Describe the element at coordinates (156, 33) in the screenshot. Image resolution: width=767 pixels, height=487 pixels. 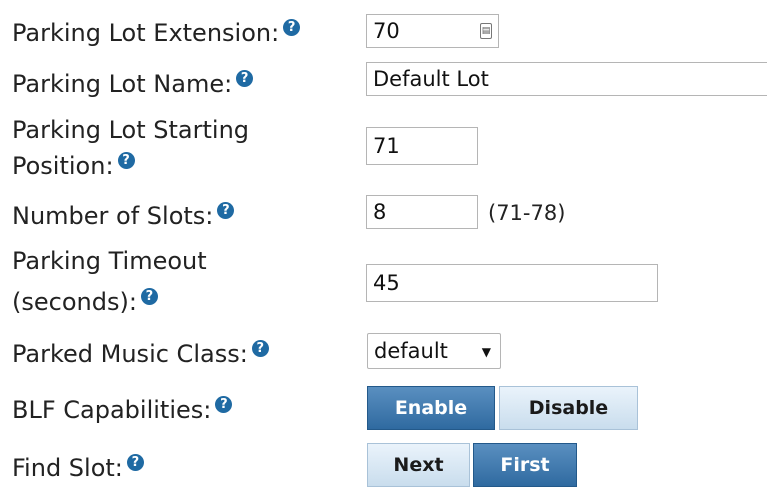
I see `parking-lot-extension-label: Parking Lot Extension:?` at that location.